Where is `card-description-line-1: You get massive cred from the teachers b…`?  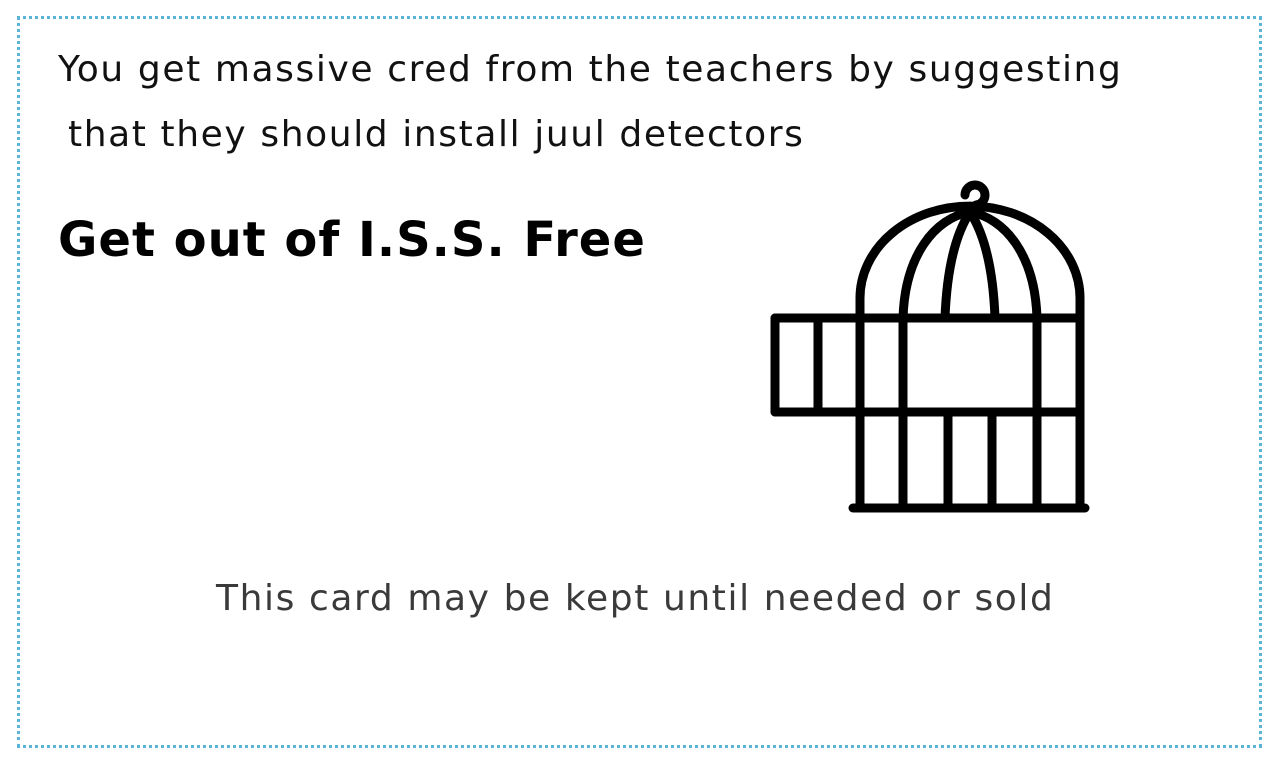 card-description-line-1: You get massive cred from the teachers b… is located at coordinates (590, 69).